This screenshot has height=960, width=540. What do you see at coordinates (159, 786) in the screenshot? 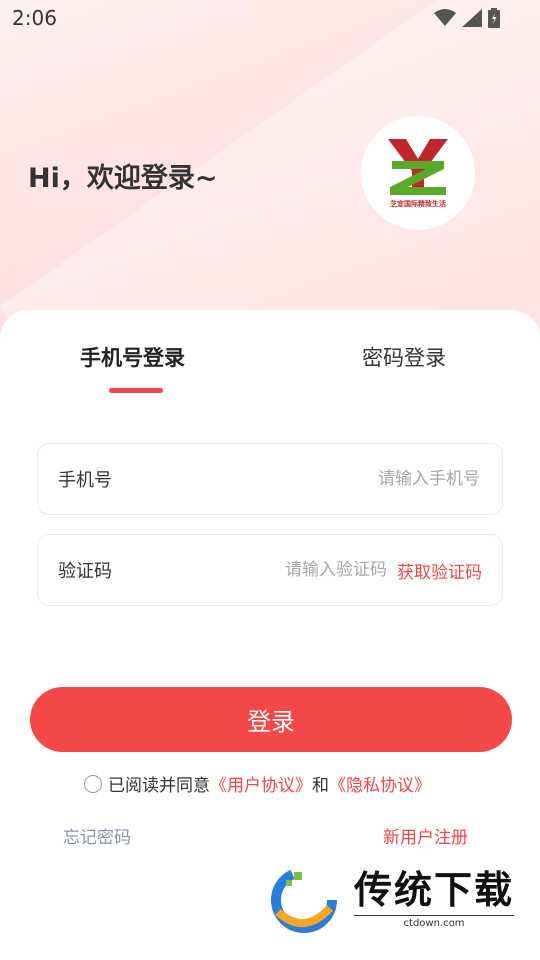
I see `agreement-prefix: 已阅读并同意` at bounding box center [159, 786].